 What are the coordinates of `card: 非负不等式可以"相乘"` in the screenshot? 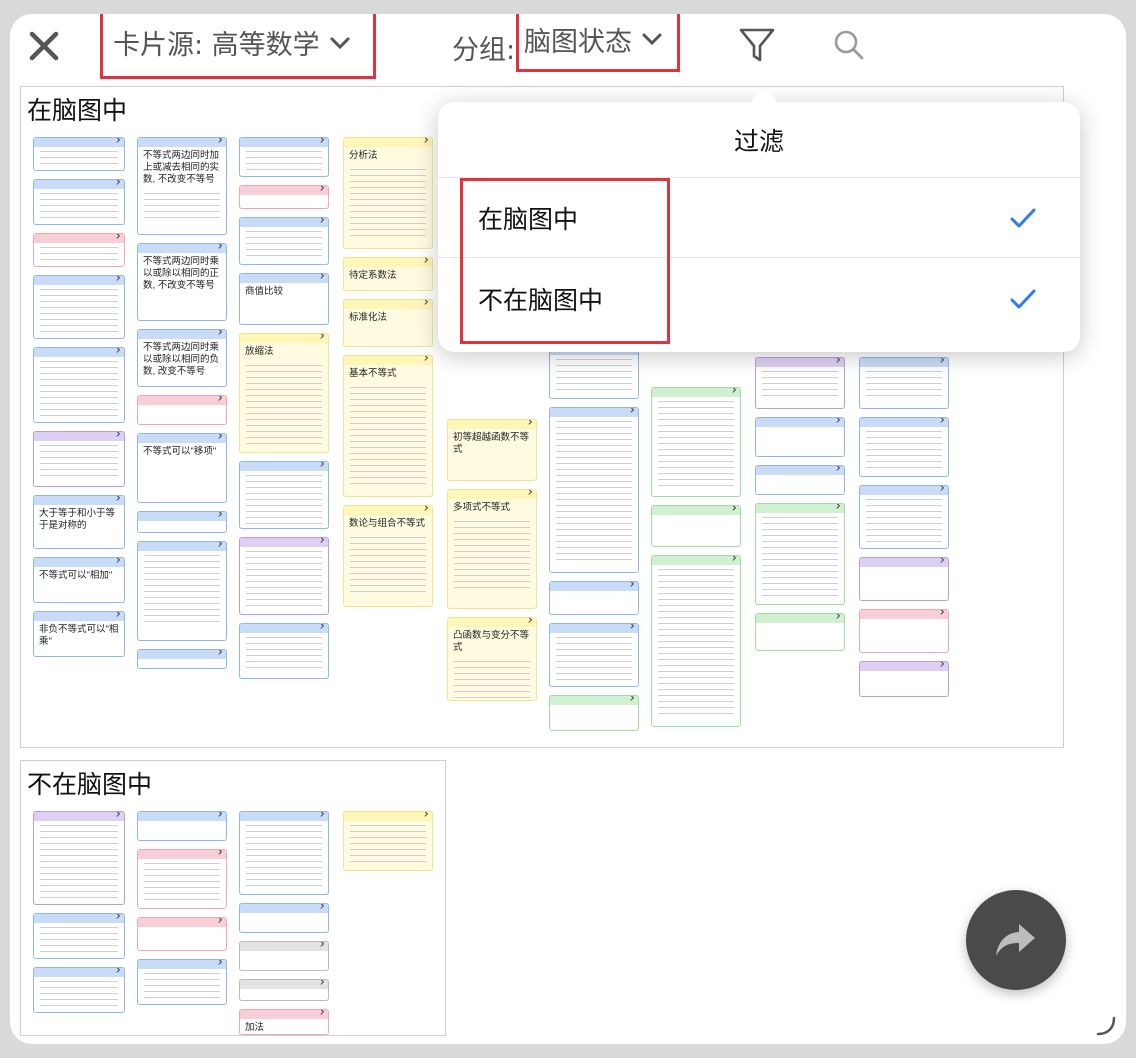 It's located at (79, 634).